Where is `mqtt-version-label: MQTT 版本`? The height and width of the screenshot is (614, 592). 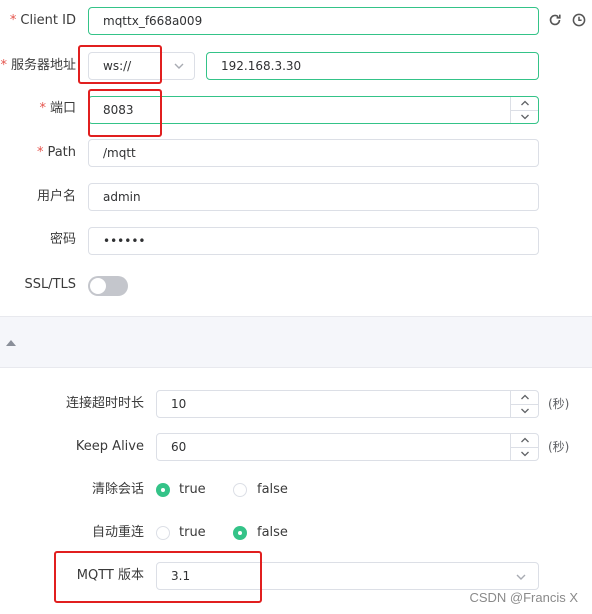 mqtt-version-label: MQTT 版本 is located at coordinates (110, 575).